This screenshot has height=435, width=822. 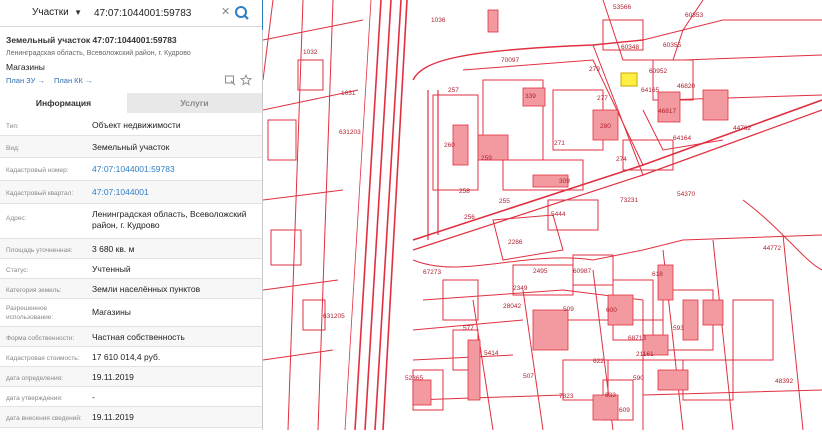 I want to click on row-label: Форма собственности:, so click(x=40, y=338).